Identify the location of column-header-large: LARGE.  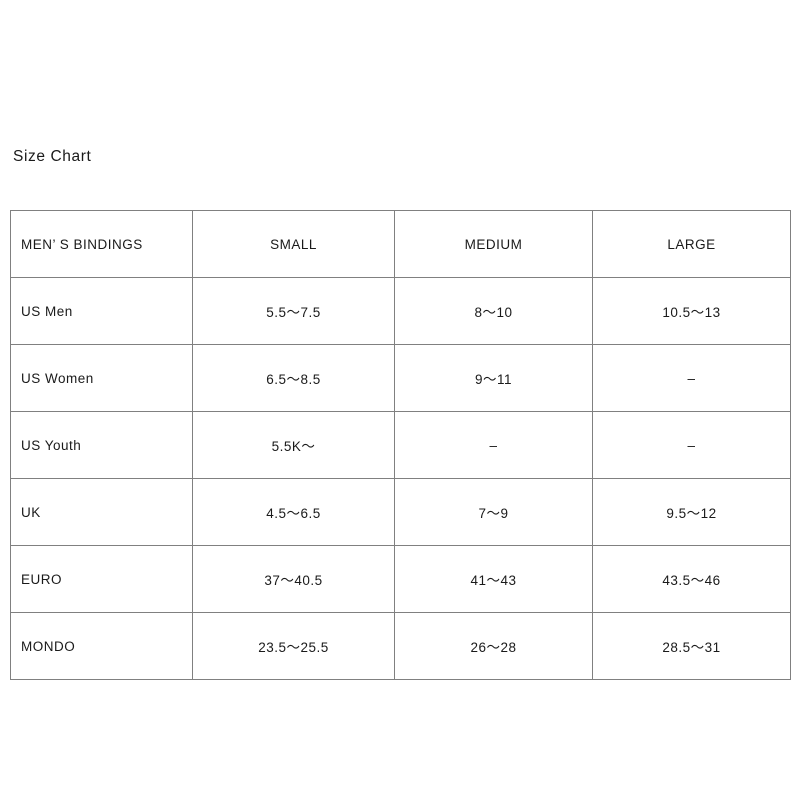
(691, 244).